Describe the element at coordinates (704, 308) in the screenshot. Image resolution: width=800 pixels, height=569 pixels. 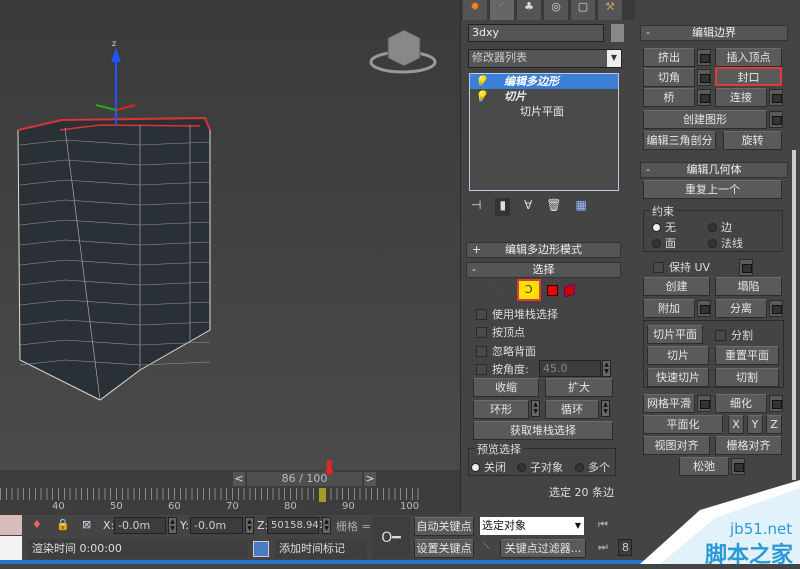
I see `attach-settings-button` at that location.